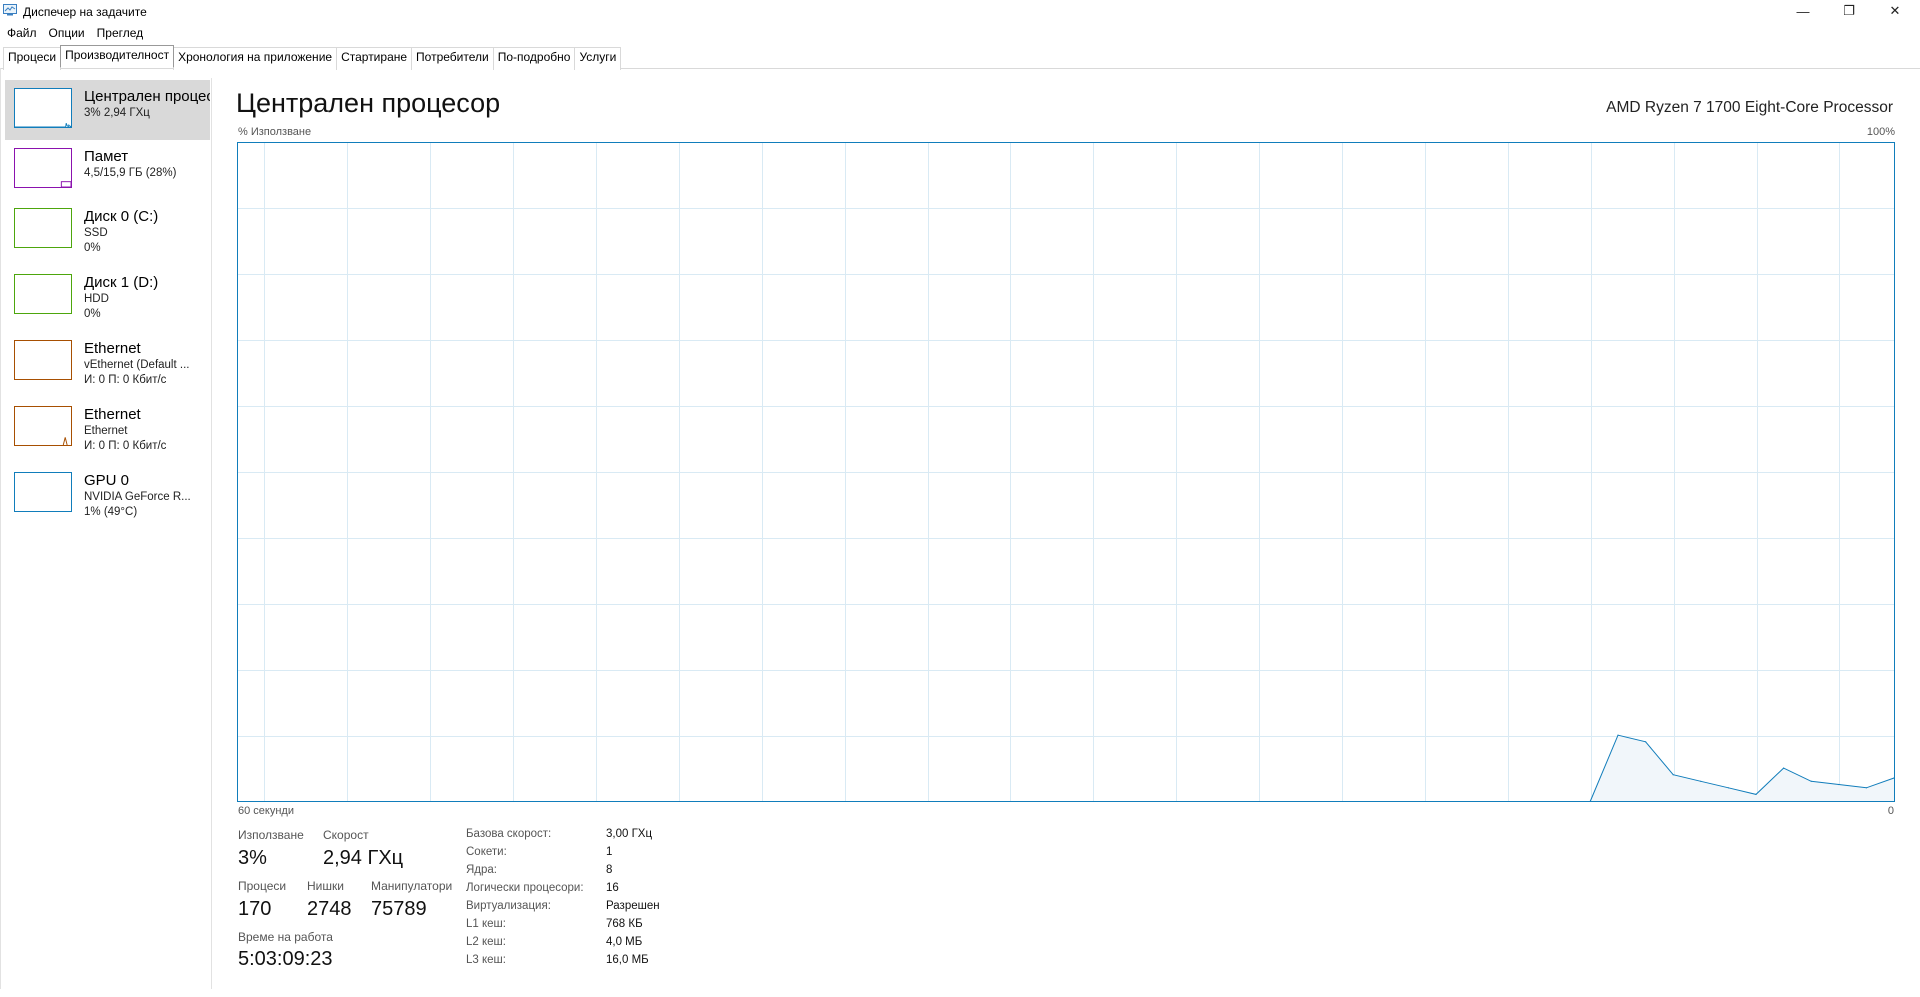 The width and height of the screenshot is (1920, 997). What do you see at coordinates (508, 906) in the screenshot?
I see `spec-label: Виртуализация:` at bounding box center [508, 906].